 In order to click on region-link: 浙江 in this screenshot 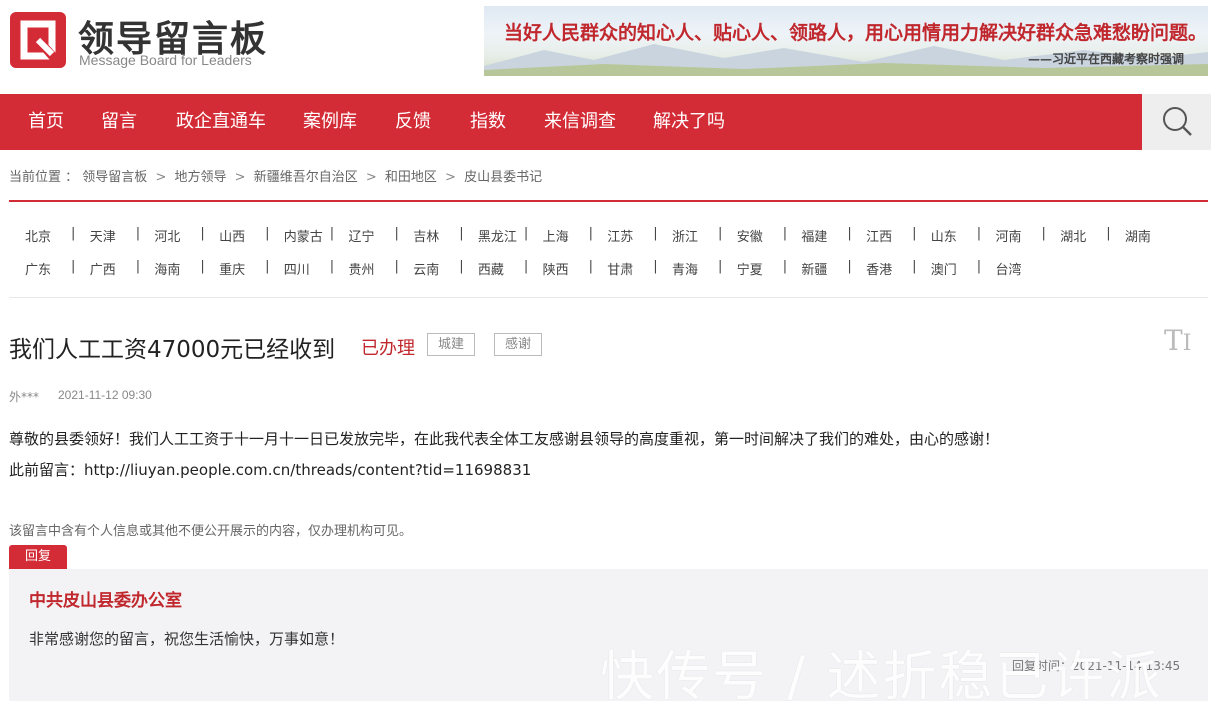, I will do `click(685, 235)`.